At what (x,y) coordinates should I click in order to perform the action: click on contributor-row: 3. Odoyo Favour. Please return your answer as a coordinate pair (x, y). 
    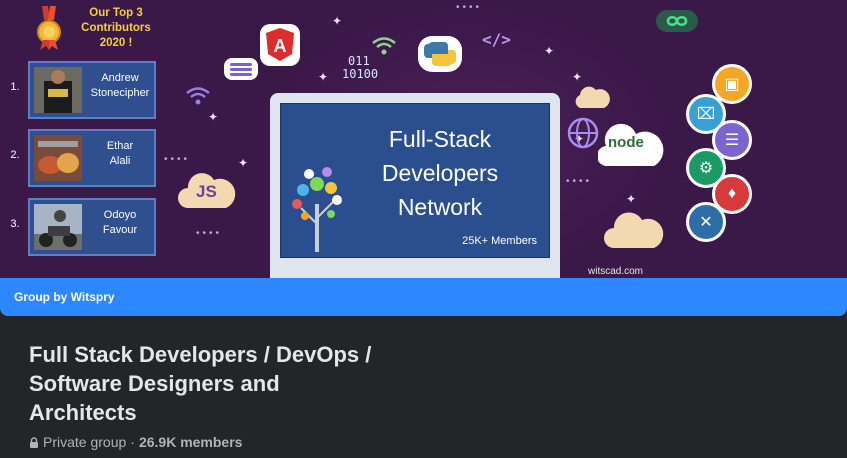
    Looking at the image, I should click on (83, 227).